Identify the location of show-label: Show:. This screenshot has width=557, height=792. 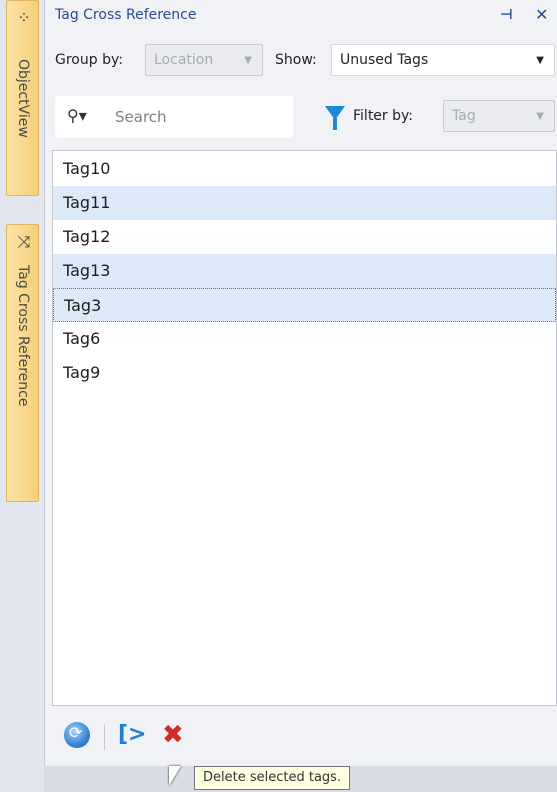
(296, 60).